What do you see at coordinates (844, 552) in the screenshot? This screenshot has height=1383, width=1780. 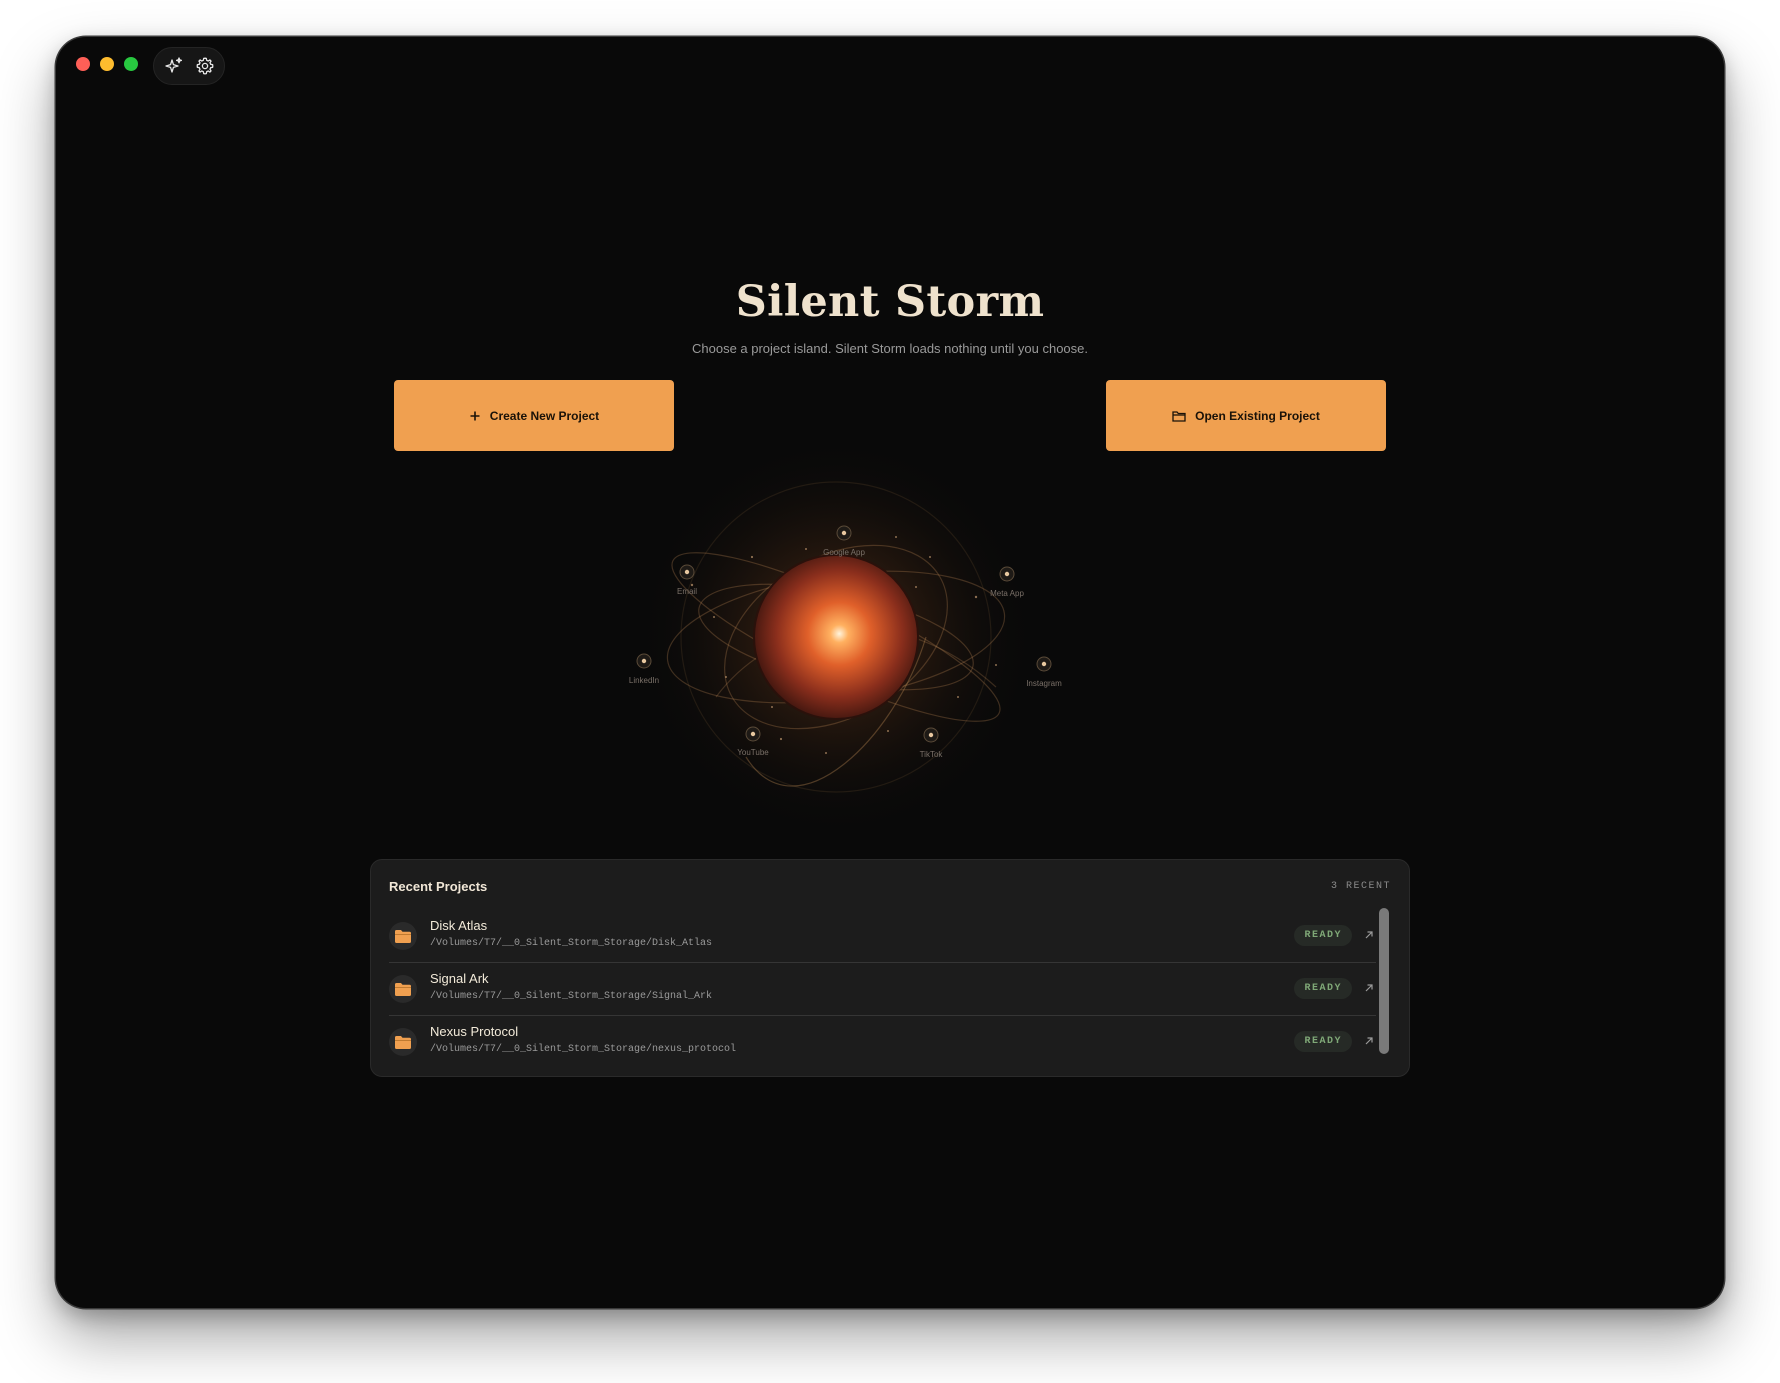 I see `svg-text: Google App` at bounding box center [844, 552].